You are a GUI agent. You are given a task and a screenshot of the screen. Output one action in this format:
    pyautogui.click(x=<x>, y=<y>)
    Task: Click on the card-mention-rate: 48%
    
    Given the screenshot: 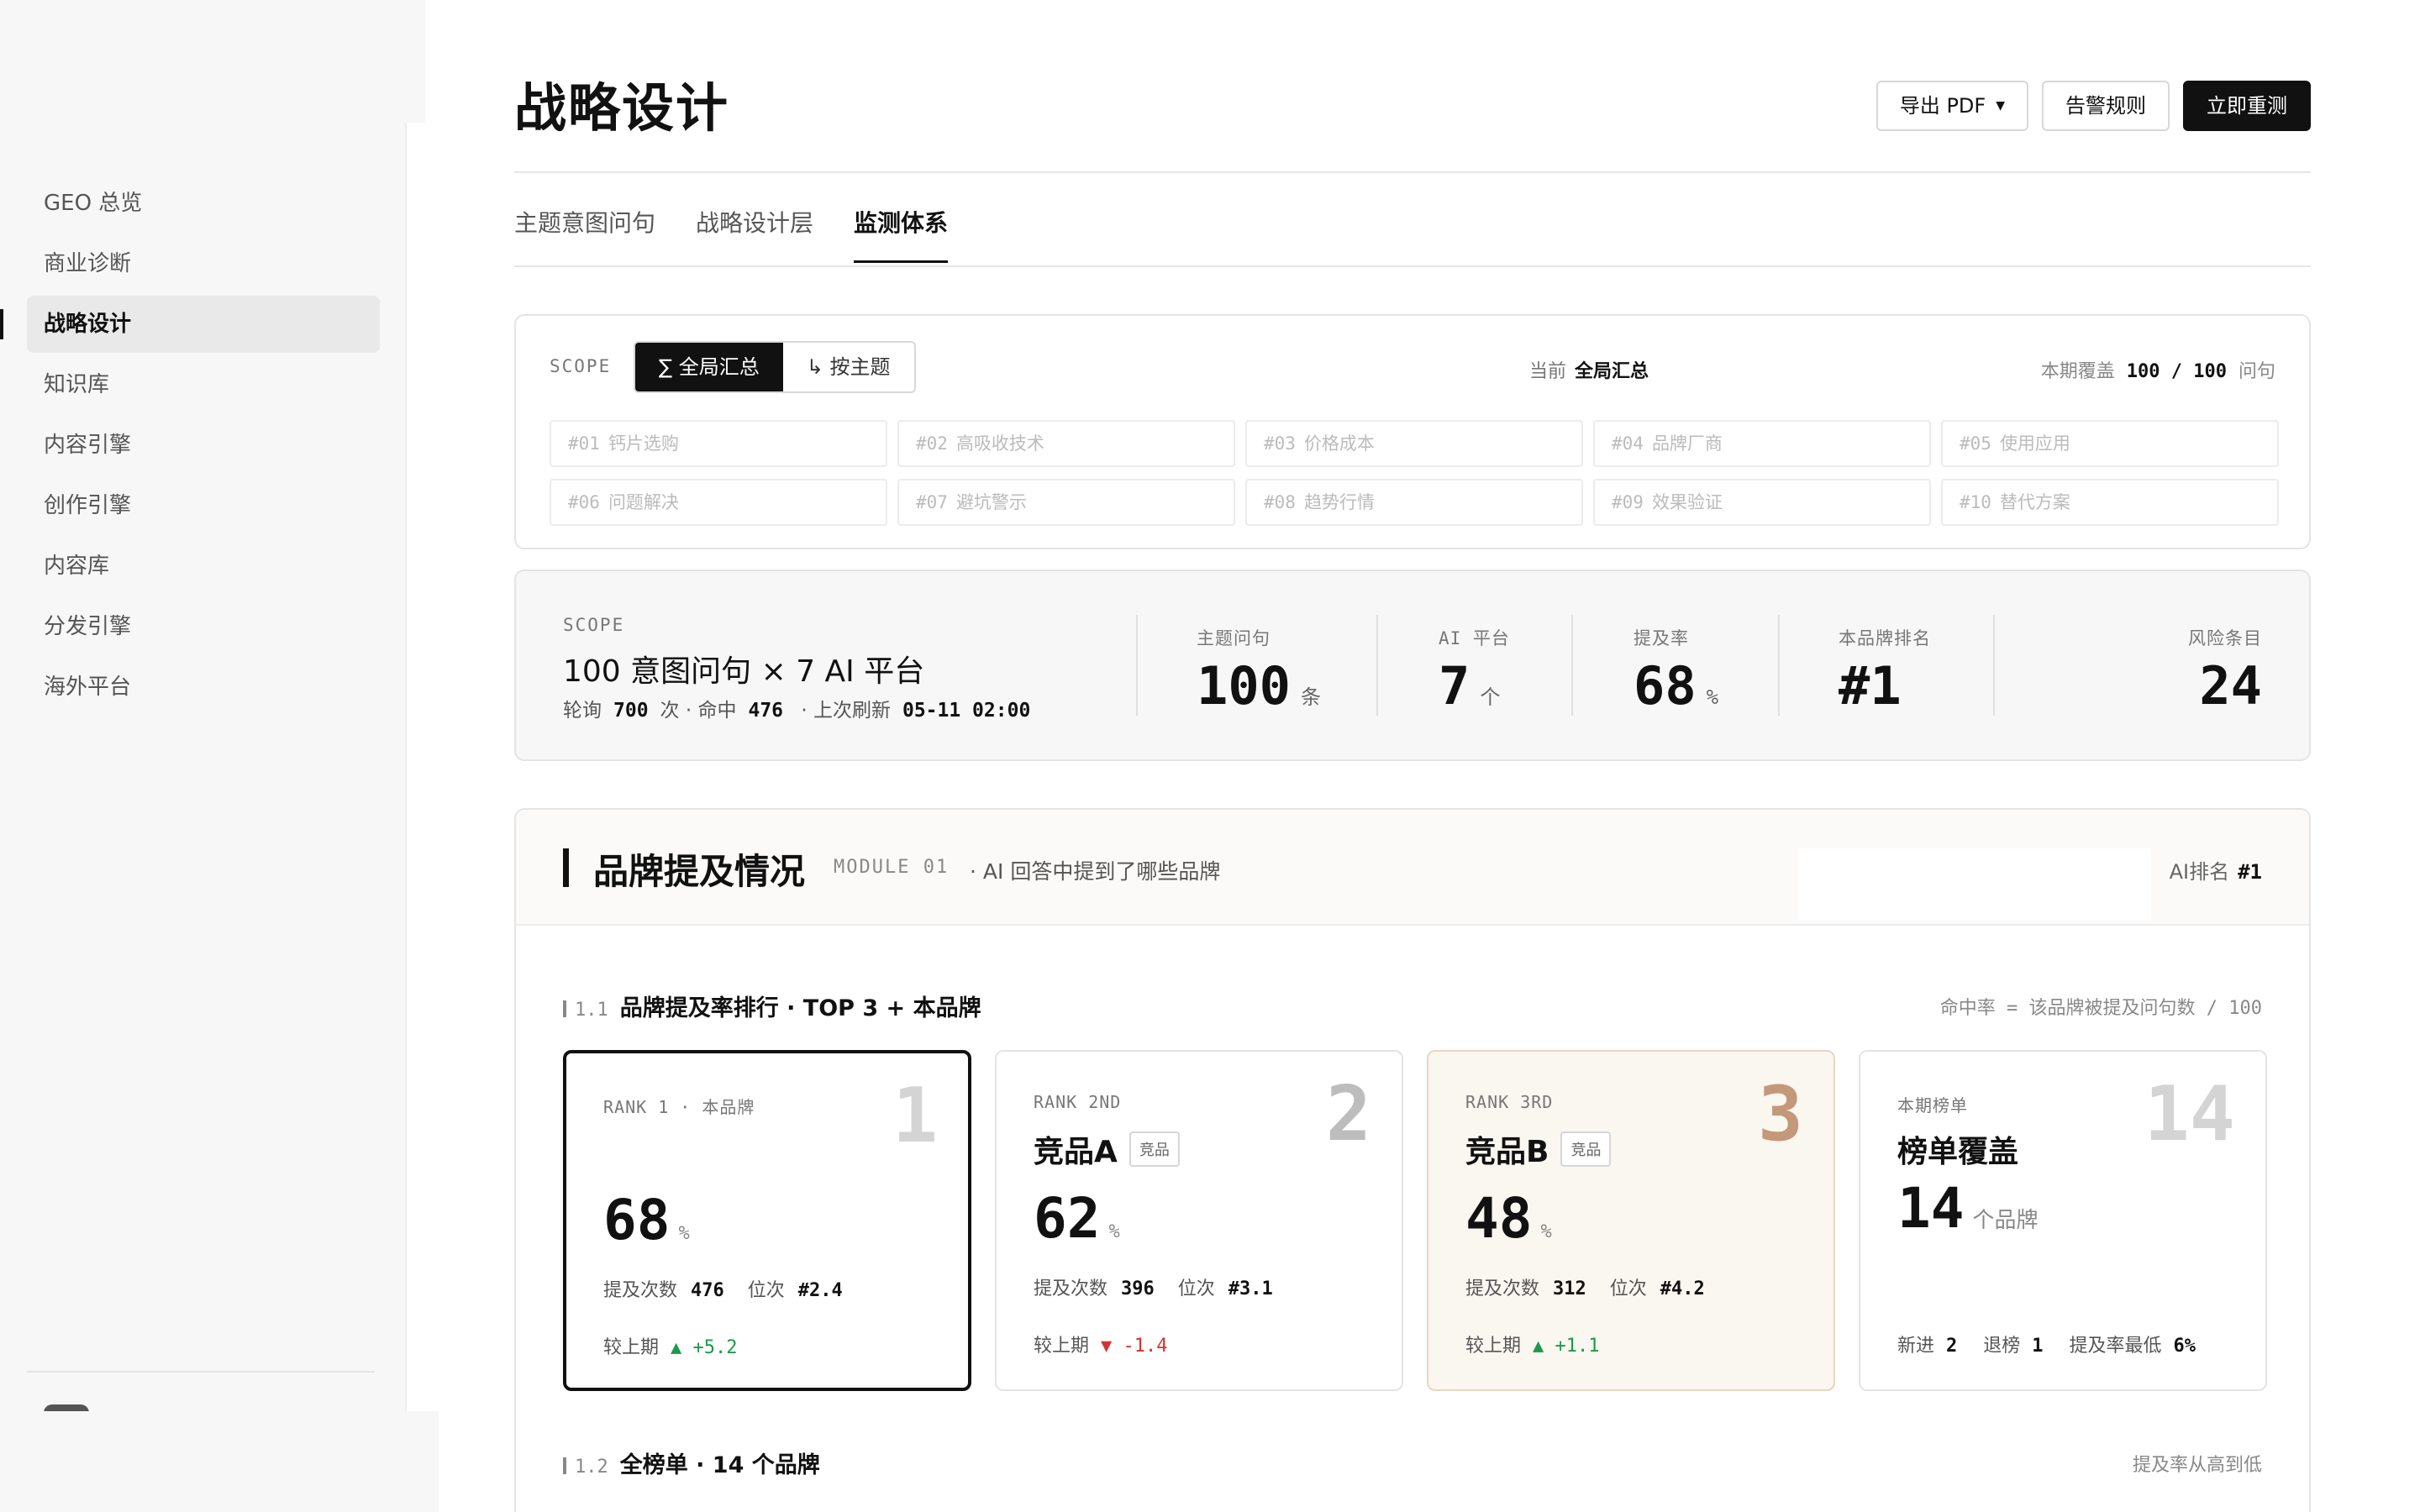 What is the action you would take?
    pyautogui.click(x=1508, y=1218)
    